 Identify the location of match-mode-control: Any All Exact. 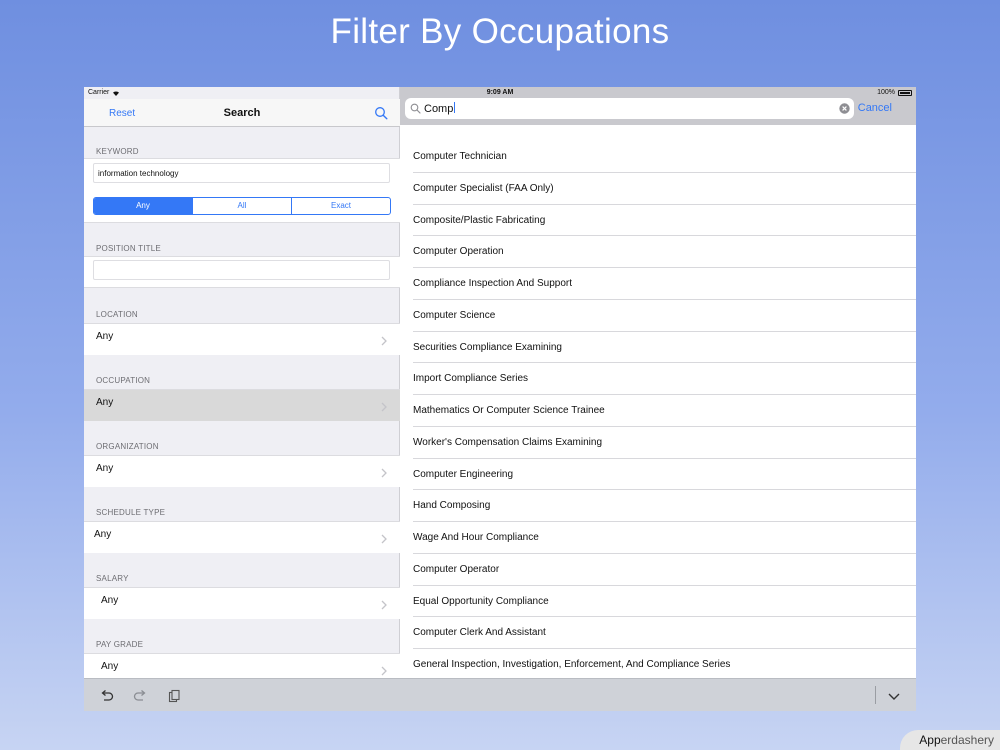
(242, 206).